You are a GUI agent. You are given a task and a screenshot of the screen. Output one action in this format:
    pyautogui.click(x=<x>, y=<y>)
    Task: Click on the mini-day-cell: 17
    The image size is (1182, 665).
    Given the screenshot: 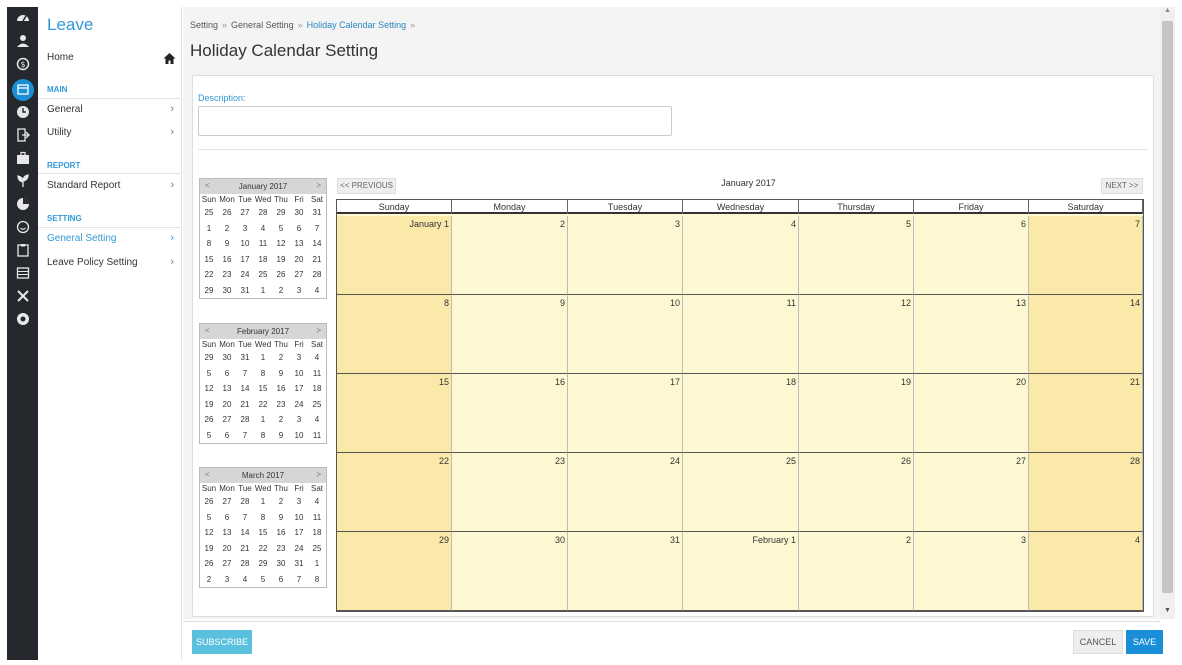 What is the action you would take?
    pyautogui.click(x=245, y=260)
    